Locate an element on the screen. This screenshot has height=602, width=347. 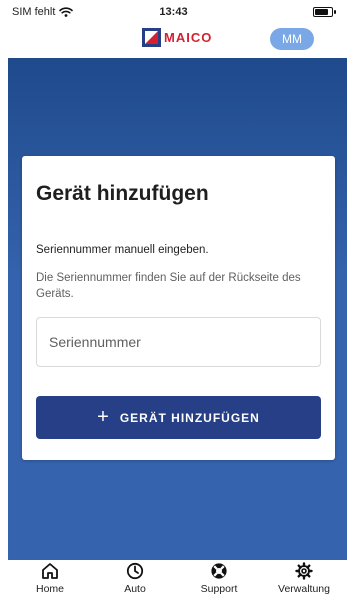
battery-icon is located at coordinates (324, 12).